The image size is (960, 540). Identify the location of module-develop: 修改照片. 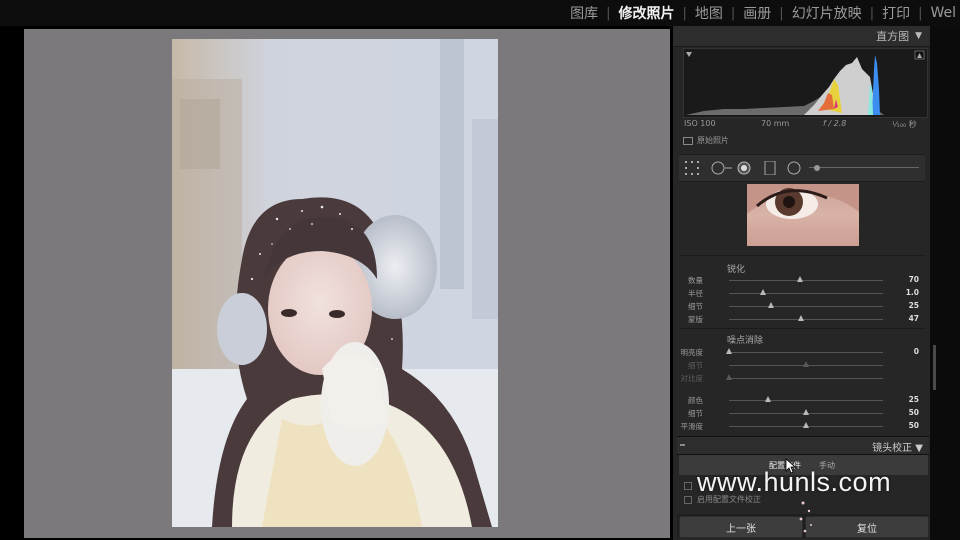
(647, 13).